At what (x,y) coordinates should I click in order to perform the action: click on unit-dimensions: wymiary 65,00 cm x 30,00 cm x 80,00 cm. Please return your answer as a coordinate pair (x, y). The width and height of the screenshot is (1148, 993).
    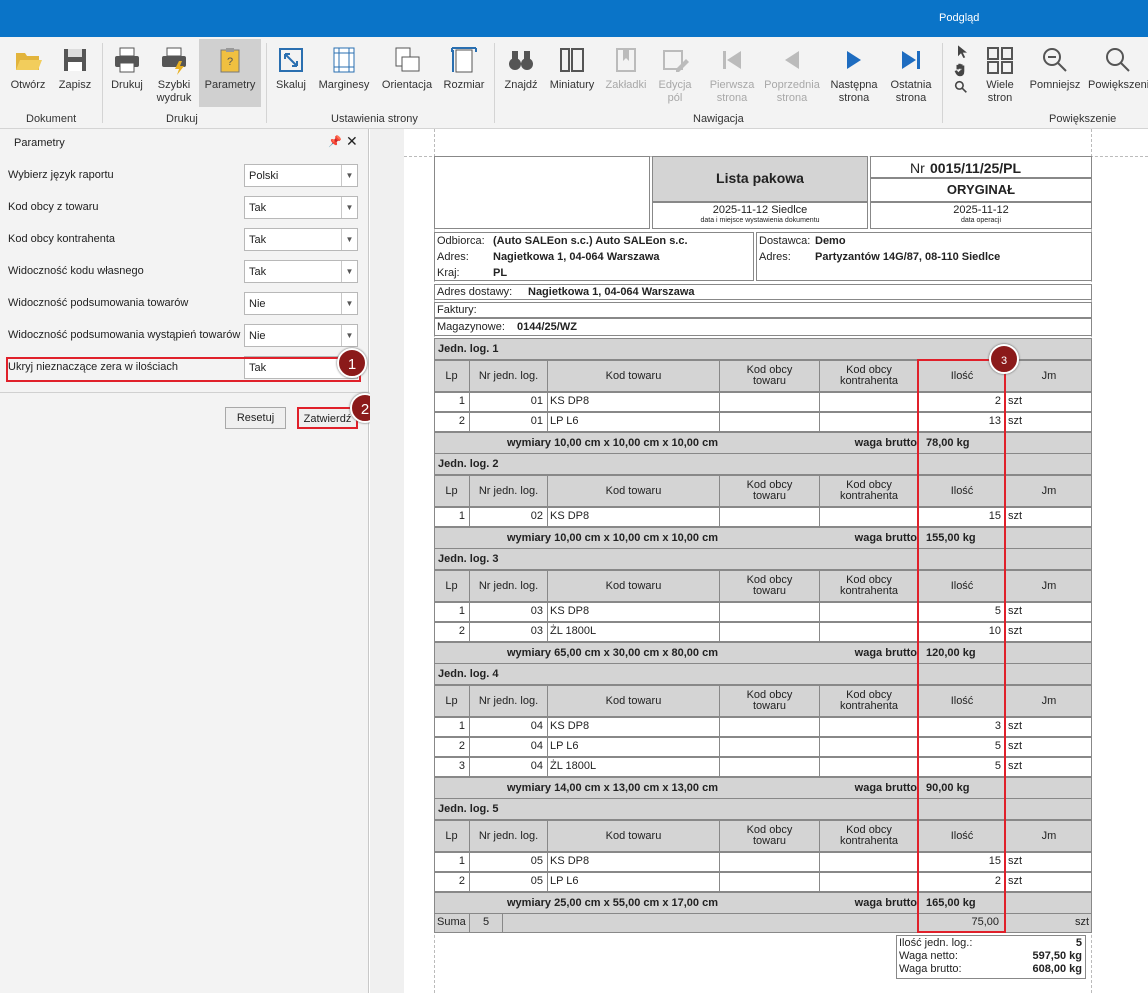
    Looking at the image, I should click on (612, 653).